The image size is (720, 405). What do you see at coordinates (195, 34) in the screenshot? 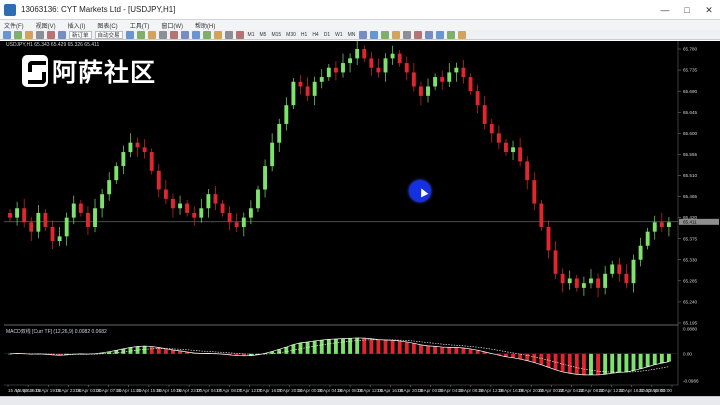
I see `autoscroll-icon` at bounding box center [195, 34].